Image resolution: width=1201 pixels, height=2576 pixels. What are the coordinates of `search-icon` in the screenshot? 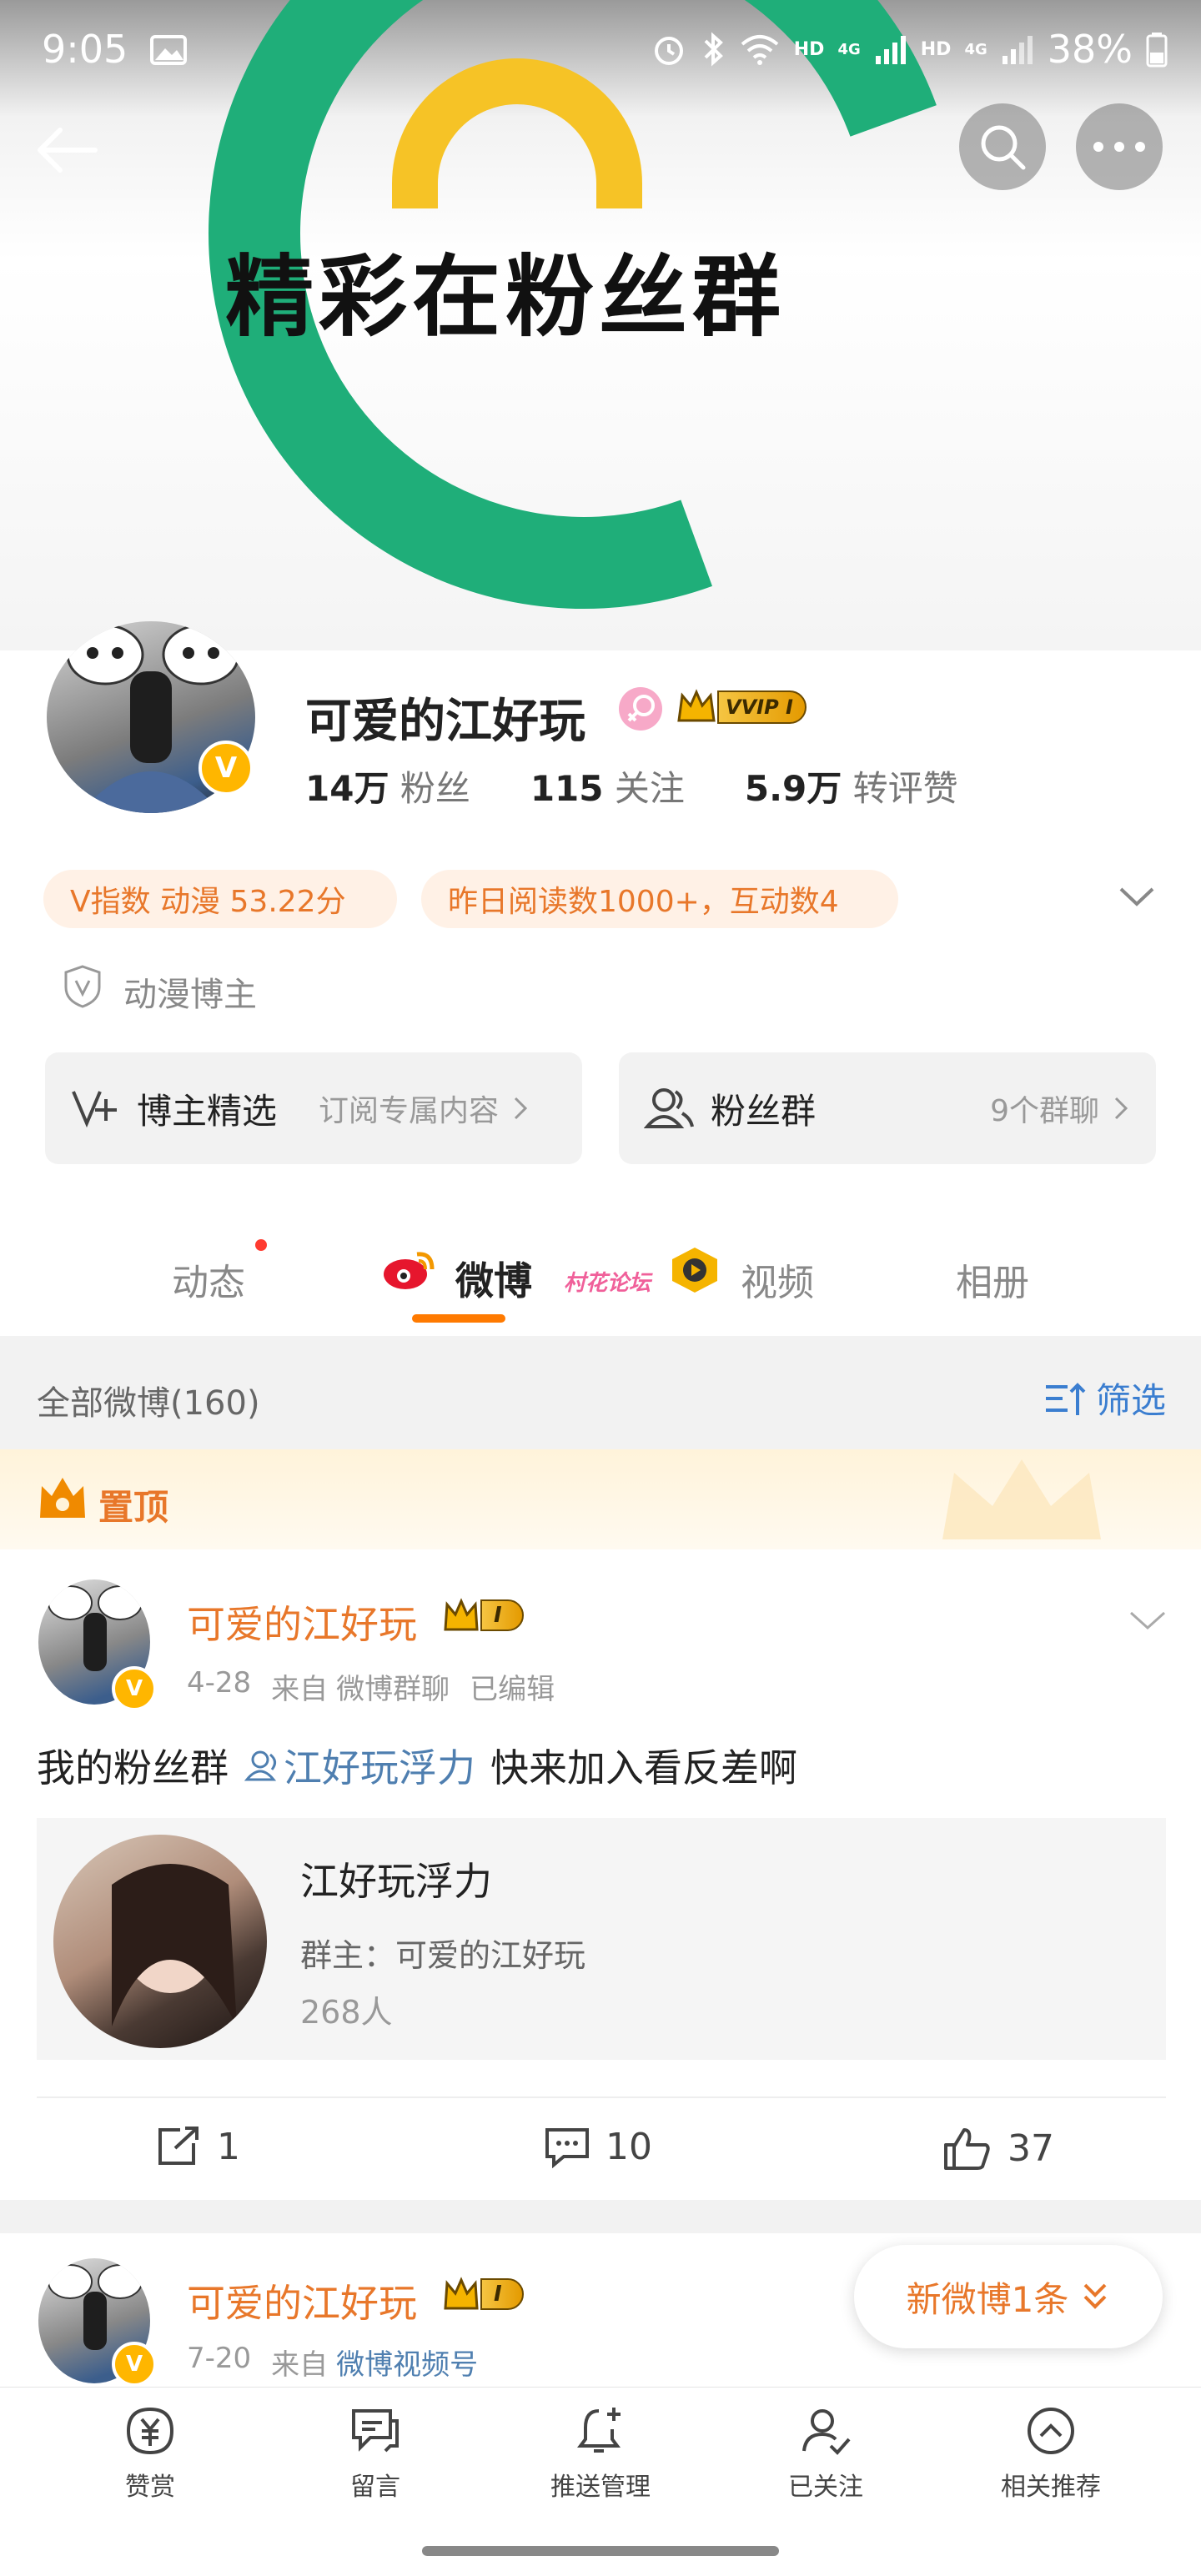 It's located at (1004, 147).